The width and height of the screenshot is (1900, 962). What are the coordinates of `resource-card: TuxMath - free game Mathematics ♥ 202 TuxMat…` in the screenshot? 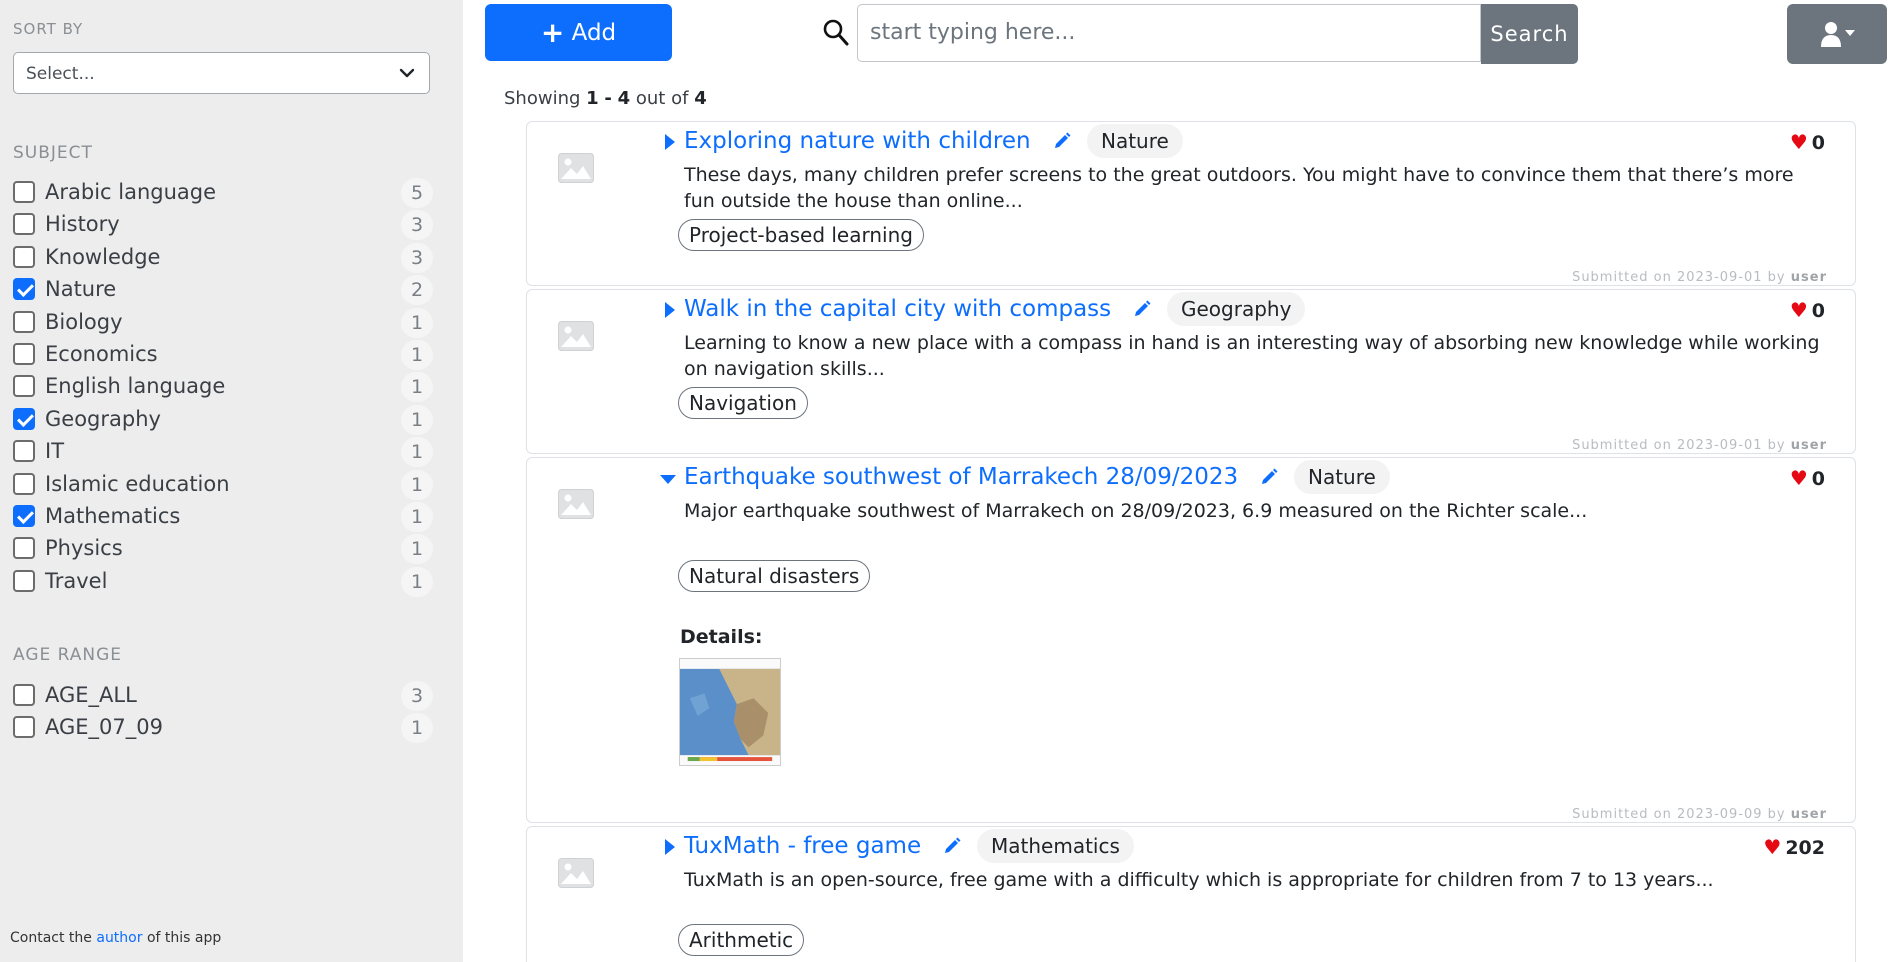 It's located at (1191, 894).